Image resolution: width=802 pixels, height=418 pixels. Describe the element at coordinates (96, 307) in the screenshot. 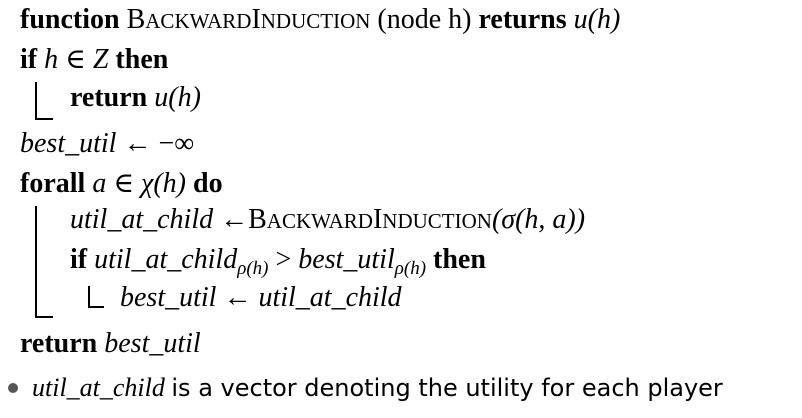

I see `inner-if-bracket-horizontal` at that location.